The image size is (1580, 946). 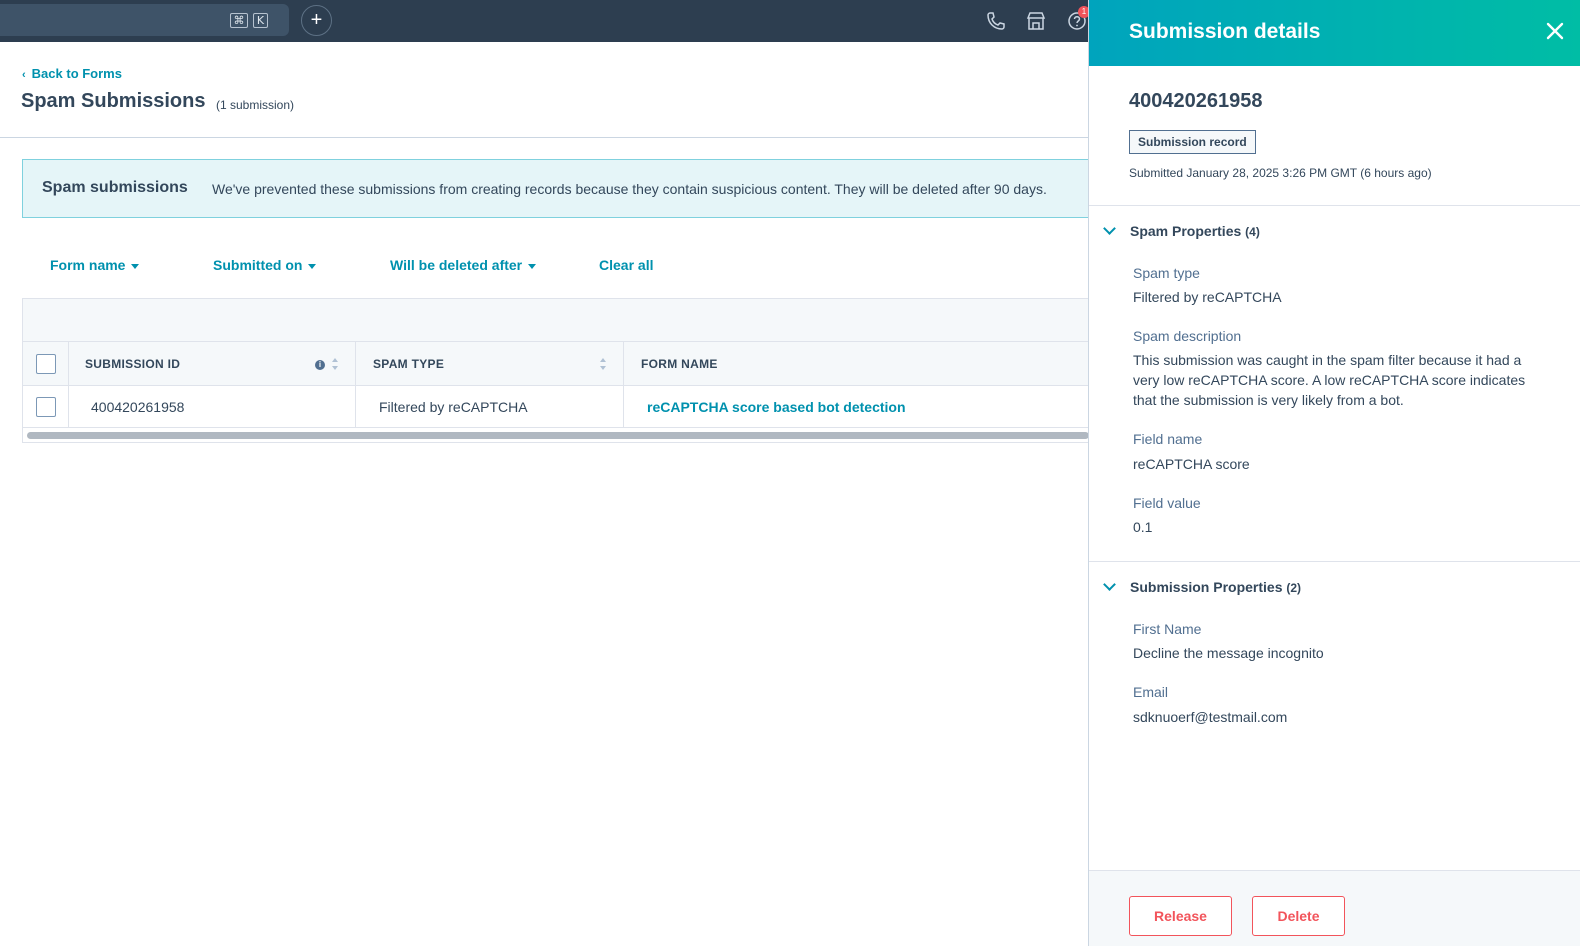 What do you see at coordinates (144, 20) in the screenshot?
I see `global-search-input: ⌘ K` at bounding box center [144, 20].